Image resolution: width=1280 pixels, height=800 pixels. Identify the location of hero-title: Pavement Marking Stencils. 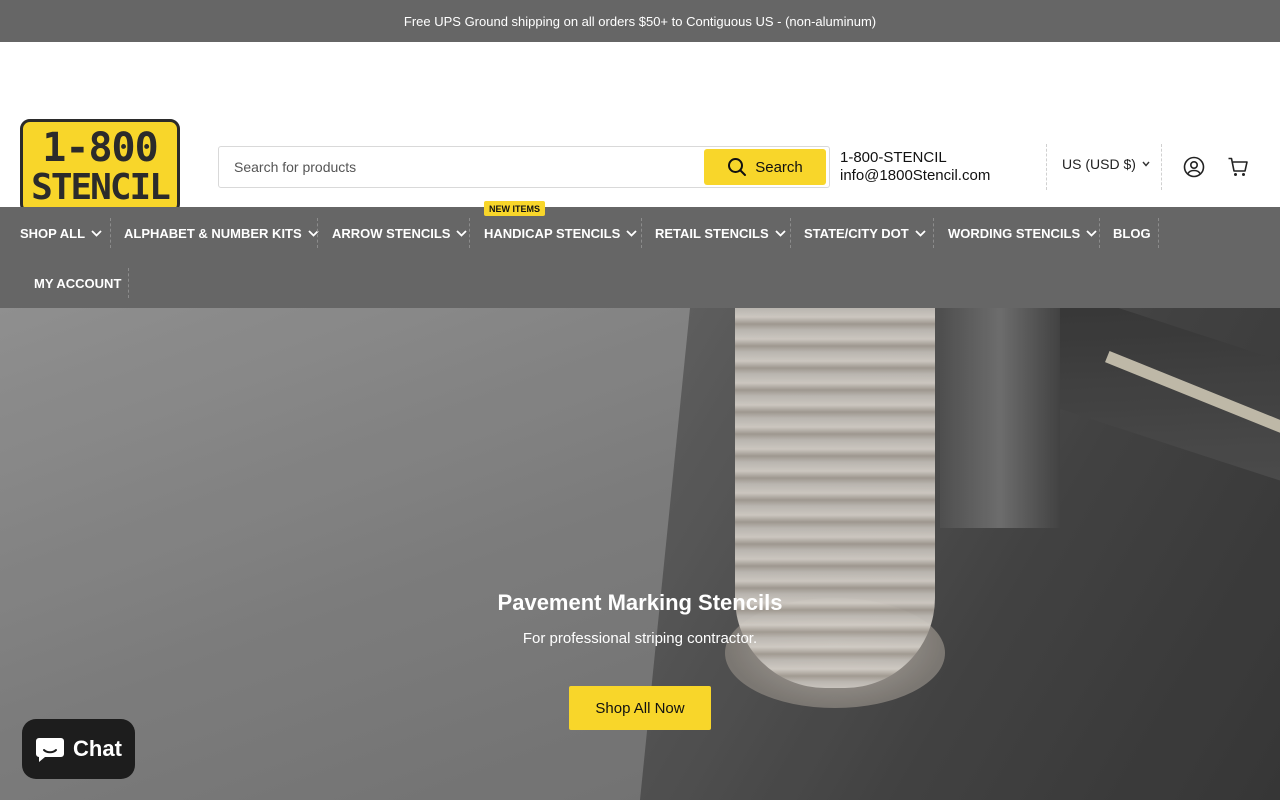
(640, 602).